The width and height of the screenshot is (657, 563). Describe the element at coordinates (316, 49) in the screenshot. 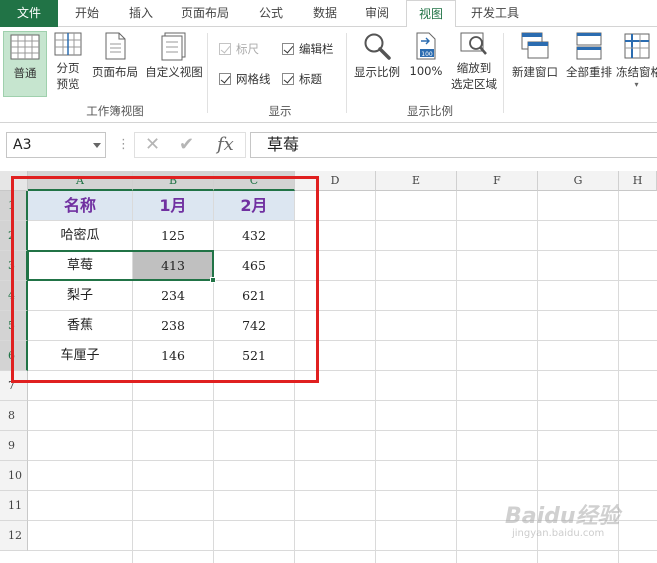

I see `formula-bar-label: 编辑栏` at that location.